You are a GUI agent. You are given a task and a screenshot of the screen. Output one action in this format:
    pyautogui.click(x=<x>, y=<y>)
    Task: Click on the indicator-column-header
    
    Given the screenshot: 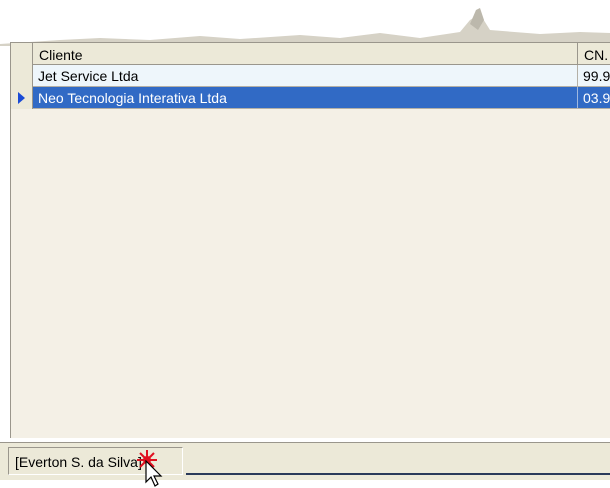 What is the action you would take?
    pyautogui.click(x=22, y=54)
    